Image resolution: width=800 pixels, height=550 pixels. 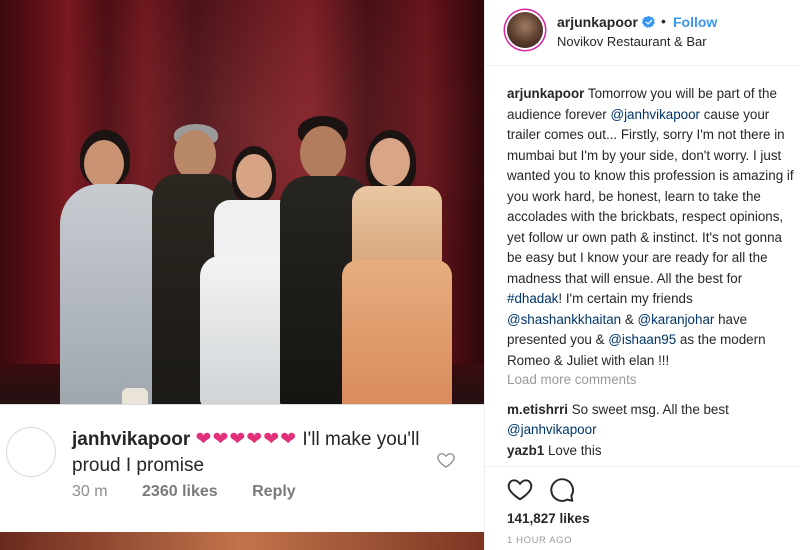 What do you see at coordinates (548, 518) in the screenshot?
I see `likes-count: 141,827 likes` at bounding box center [548, 518].